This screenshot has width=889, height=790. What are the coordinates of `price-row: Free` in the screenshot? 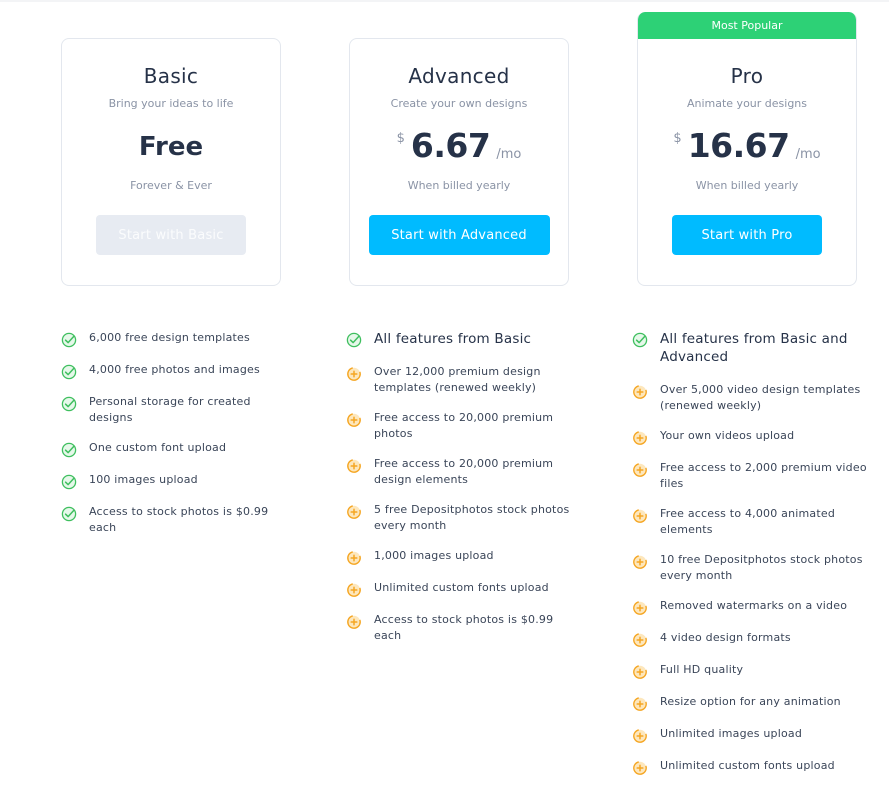 It's located at (171, 148).